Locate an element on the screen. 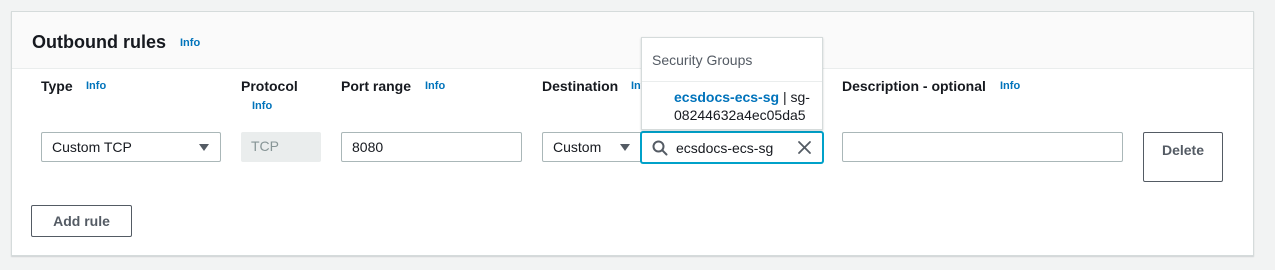 The image size is (1275, 270). port-range-value: 8080 is located at coordinates (368, 147).